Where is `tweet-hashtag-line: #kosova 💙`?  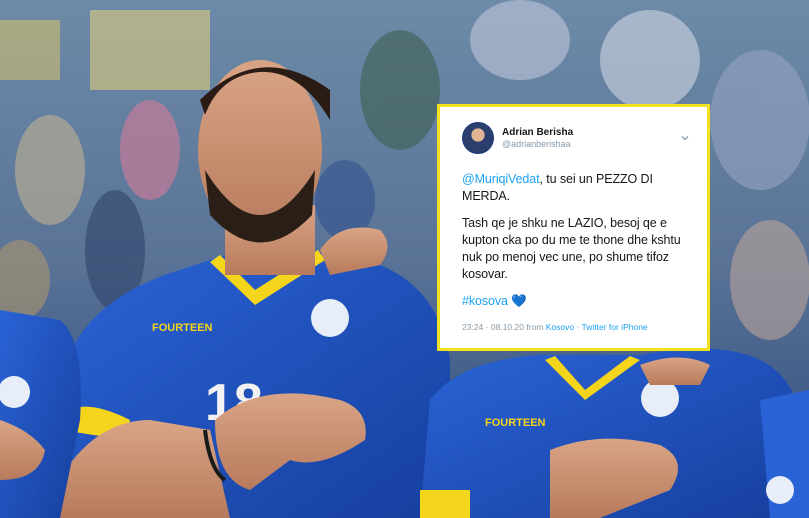
tweet-hashtag-line: #kosova 💙 is located at coordinates (576, 301).